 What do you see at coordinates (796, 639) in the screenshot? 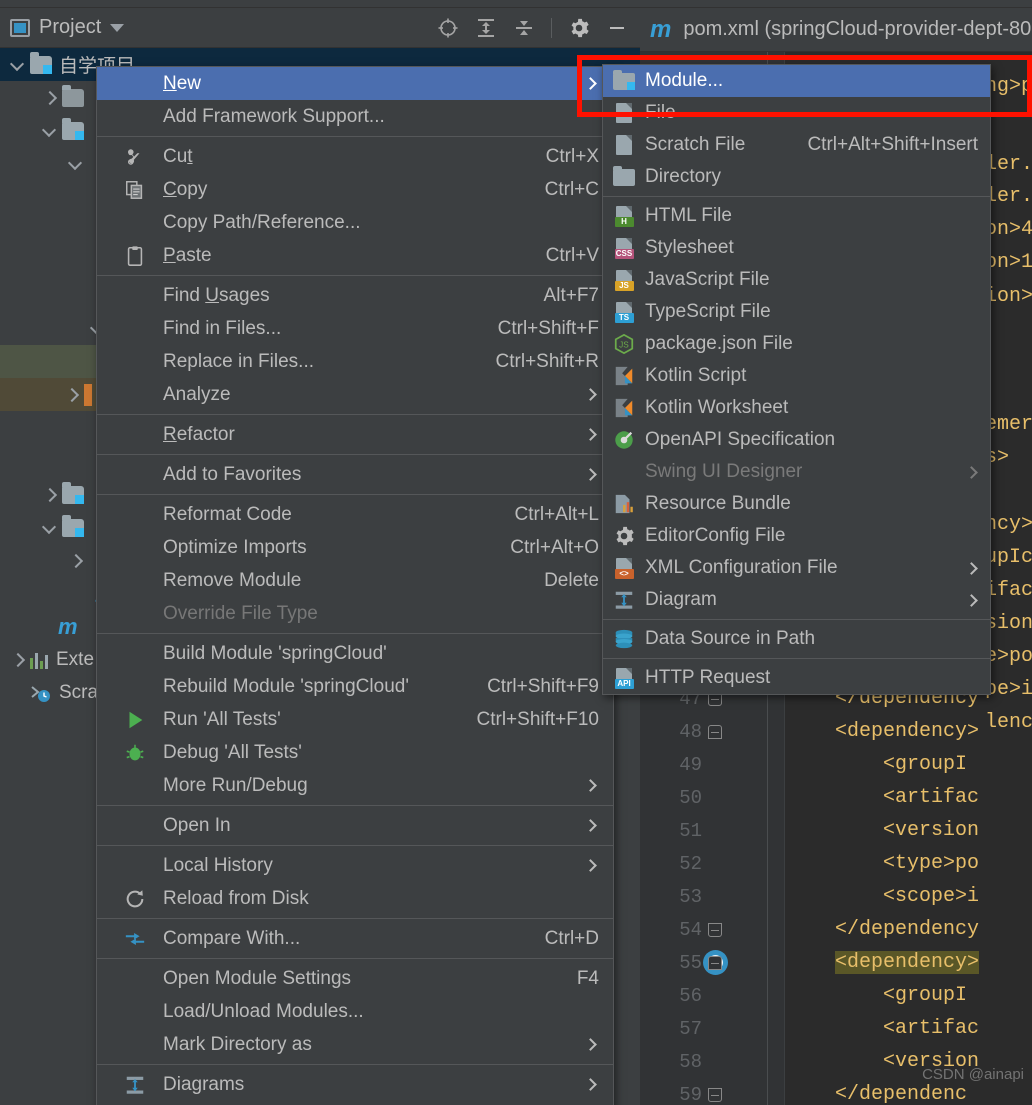
I see `submenu-item-data-source-in-path: Data Source in Path` at bounding box center [796, 639].